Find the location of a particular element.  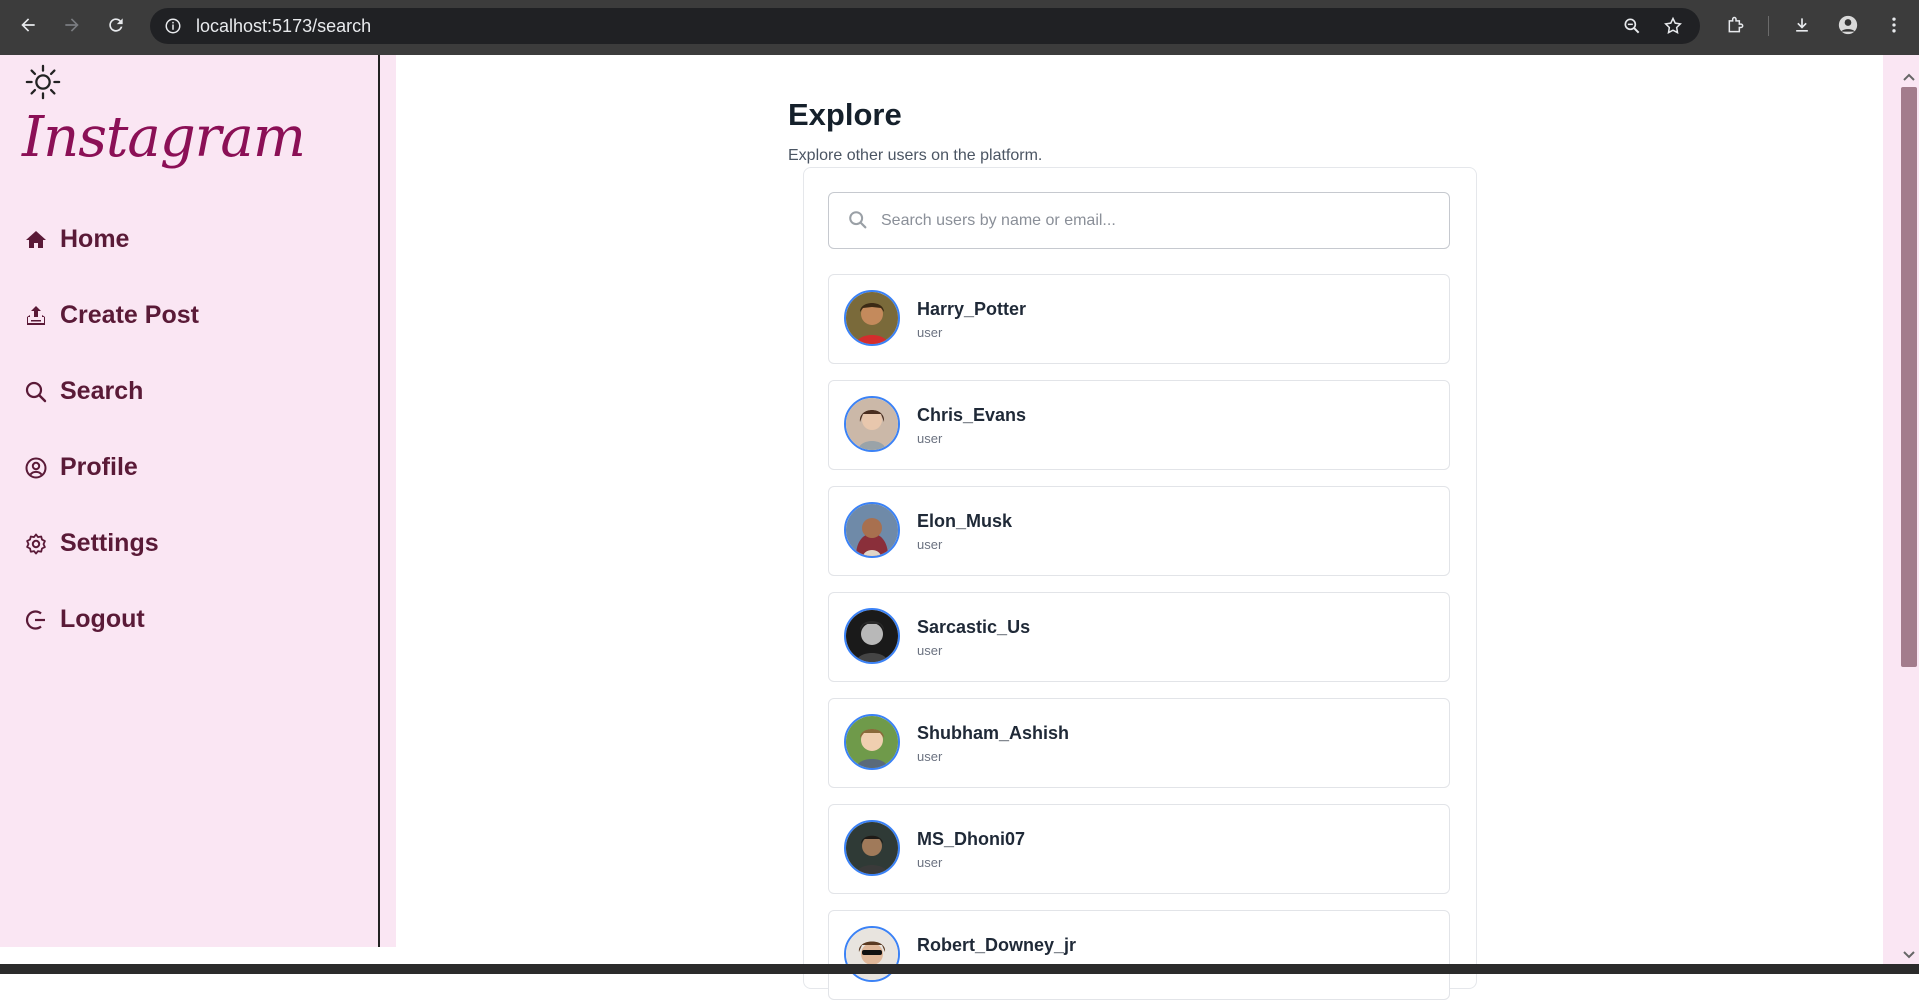

arrow-left-icon is located at coordinates (28, 25).